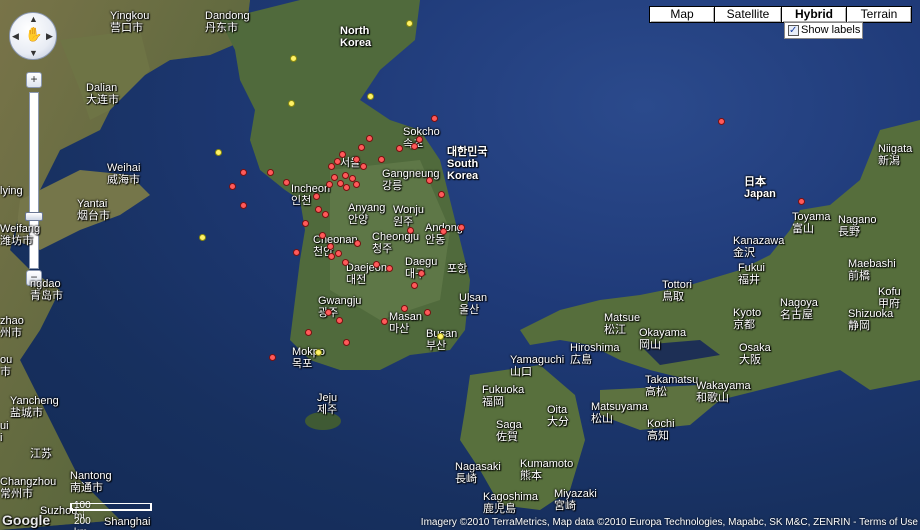  Describe the element at coordinates (26, 520) in the screenshot. I see `google-logo: Google` at that location.